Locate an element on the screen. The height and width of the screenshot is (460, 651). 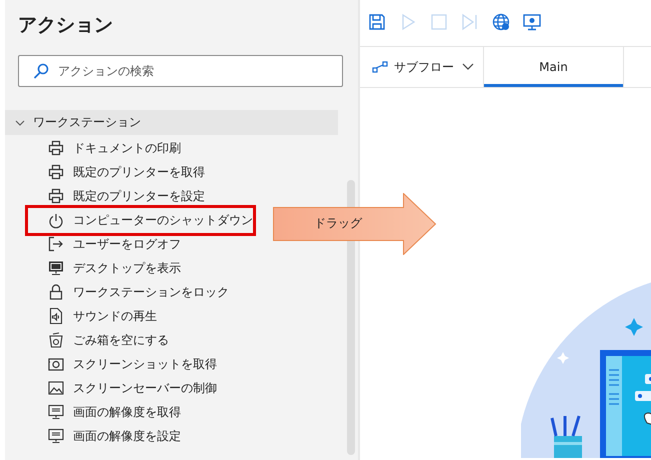
highlighted-action-item: コンピューターのシャットダウン is located at coordinates (140, 220).